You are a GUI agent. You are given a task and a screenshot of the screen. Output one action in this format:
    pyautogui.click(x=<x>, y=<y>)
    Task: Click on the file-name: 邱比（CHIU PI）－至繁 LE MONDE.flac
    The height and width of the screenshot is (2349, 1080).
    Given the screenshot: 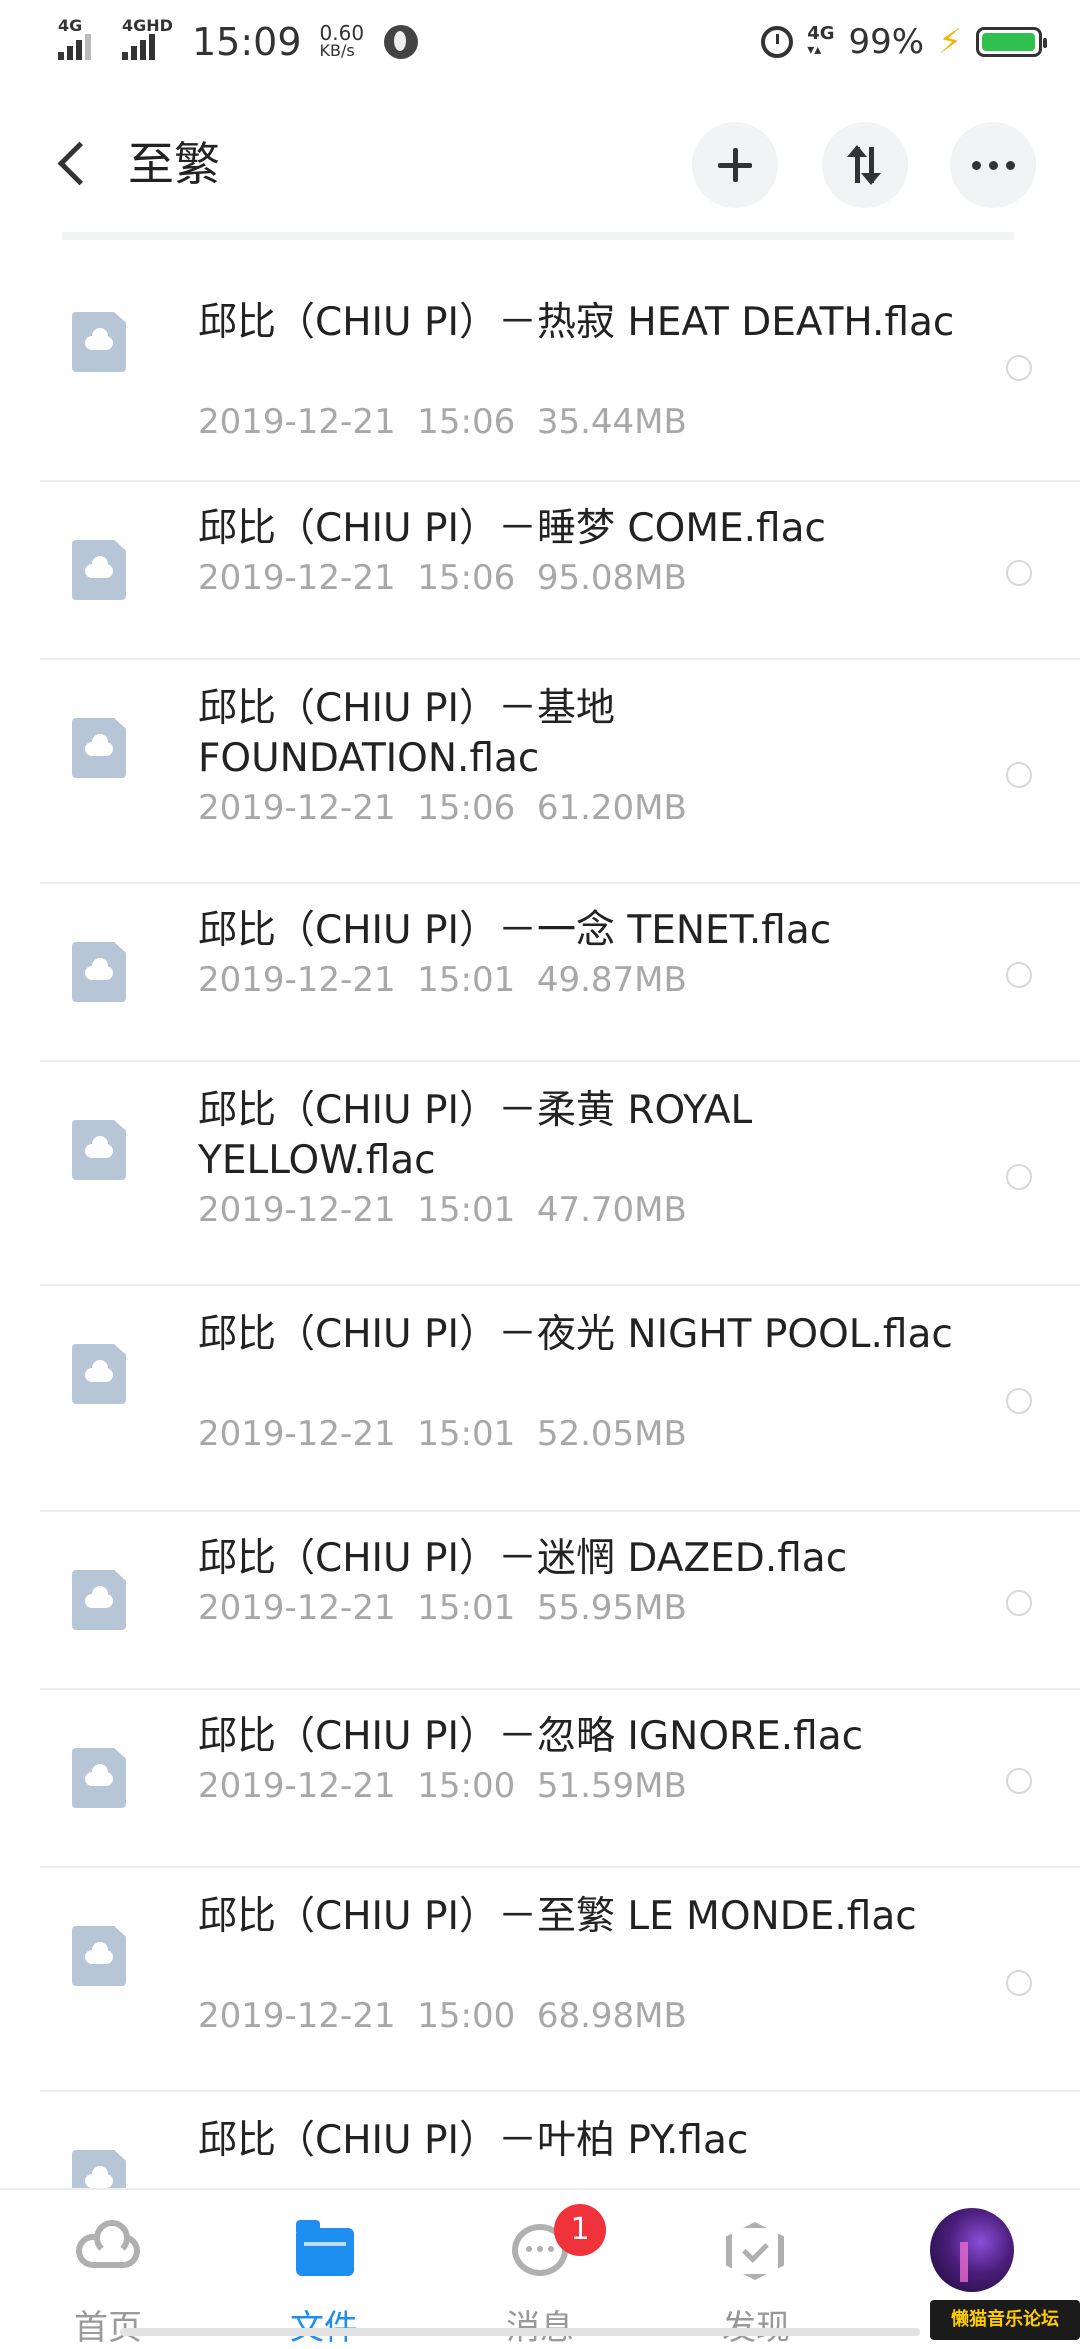 What is the action you would take?
    pyautogui.click(x=557, y=1916)
    